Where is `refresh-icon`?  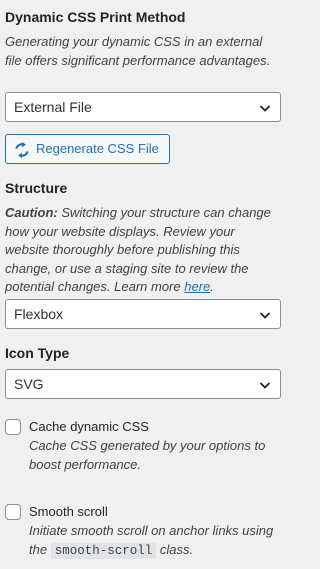 refresh-icon is located at coordinates (22, 150).